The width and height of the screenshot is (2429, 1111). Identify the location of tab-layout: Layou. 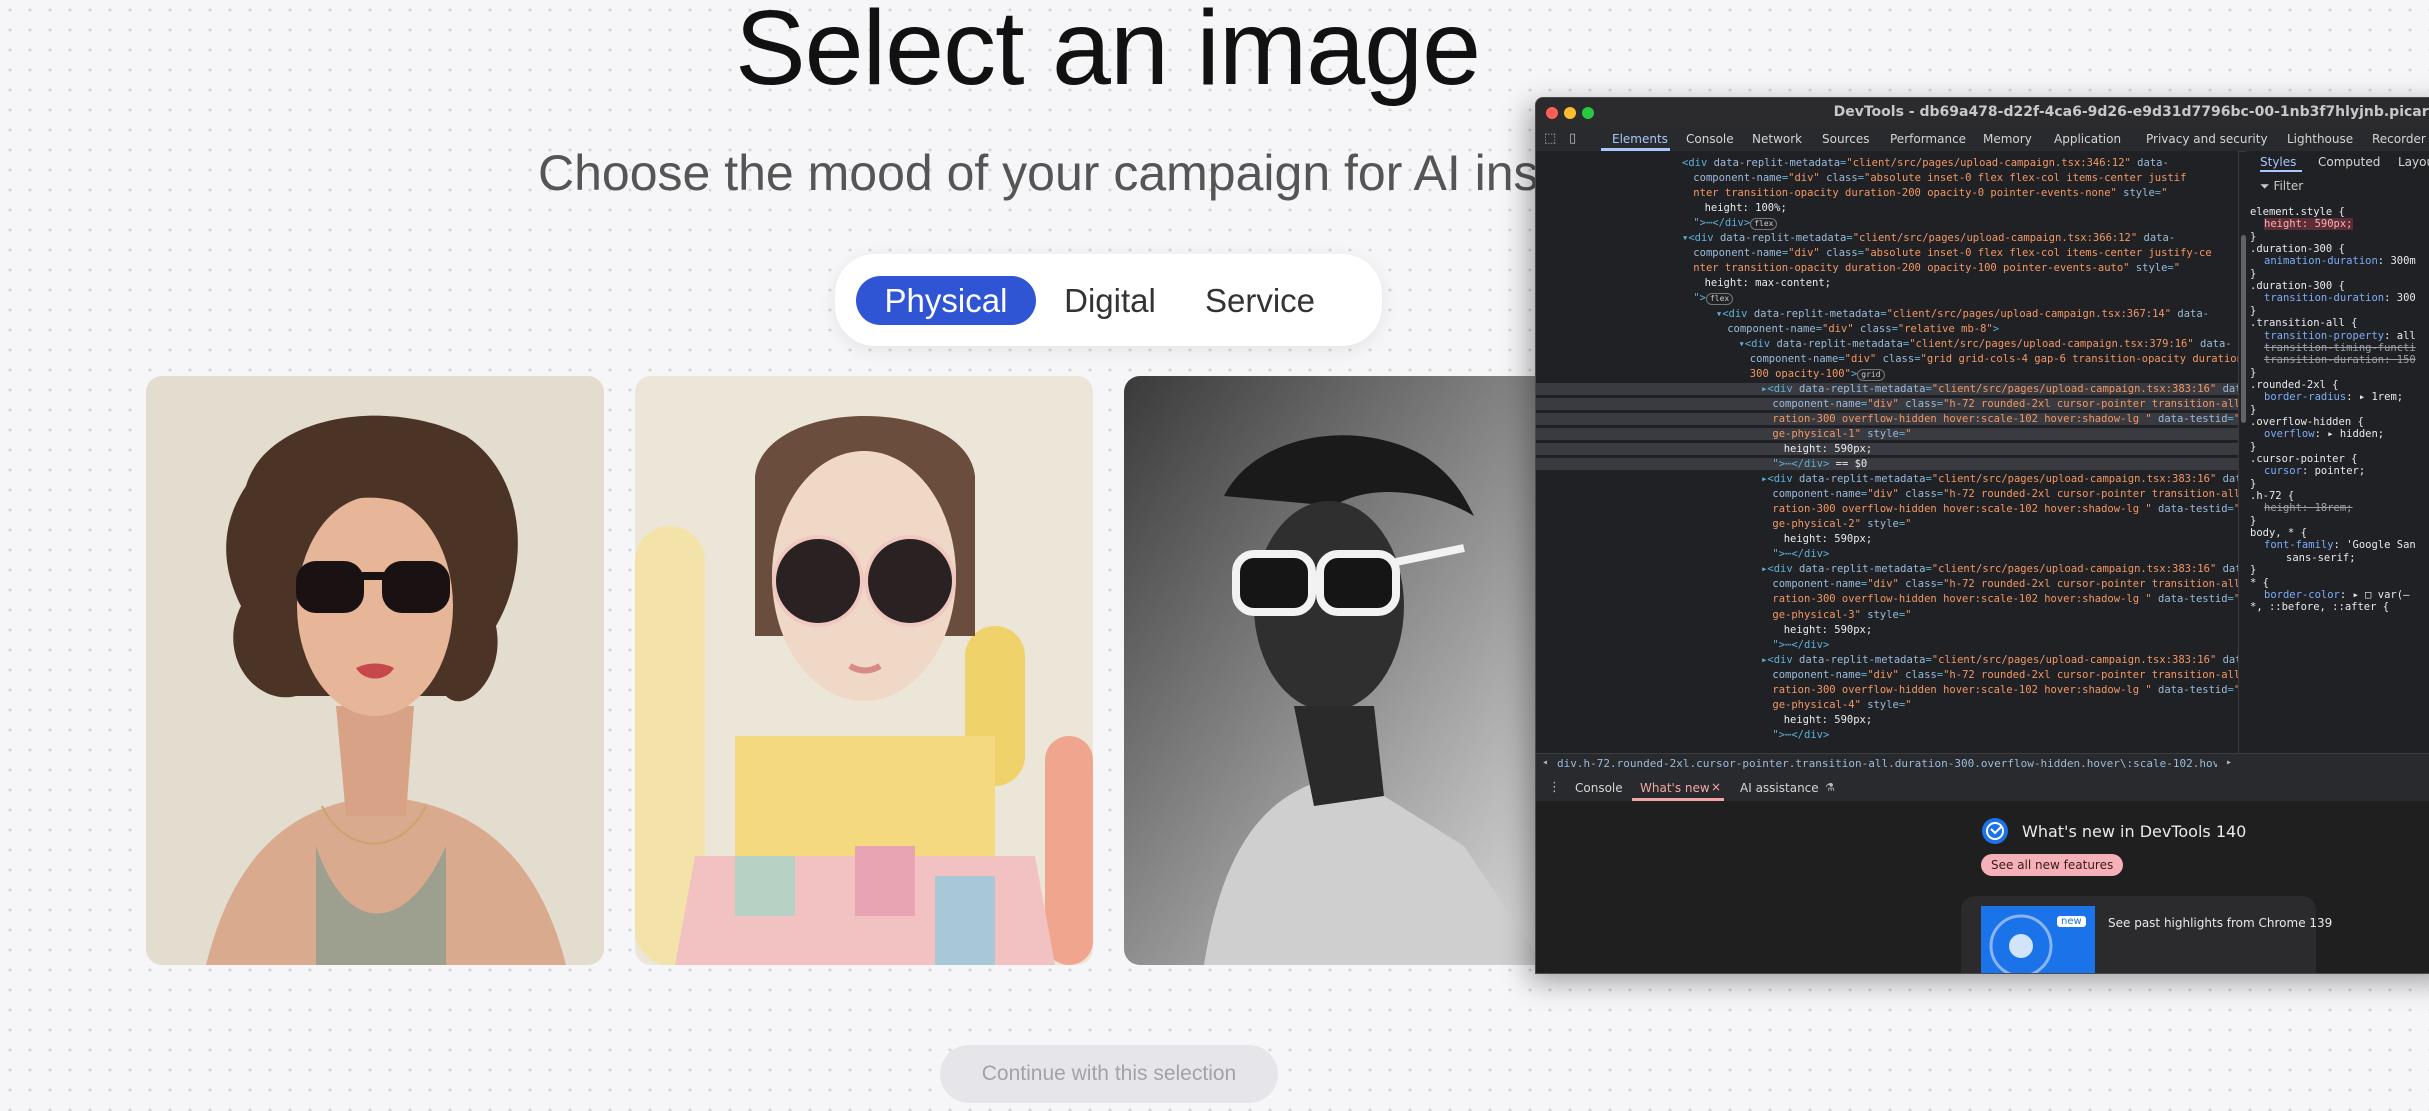
(2413, 162).